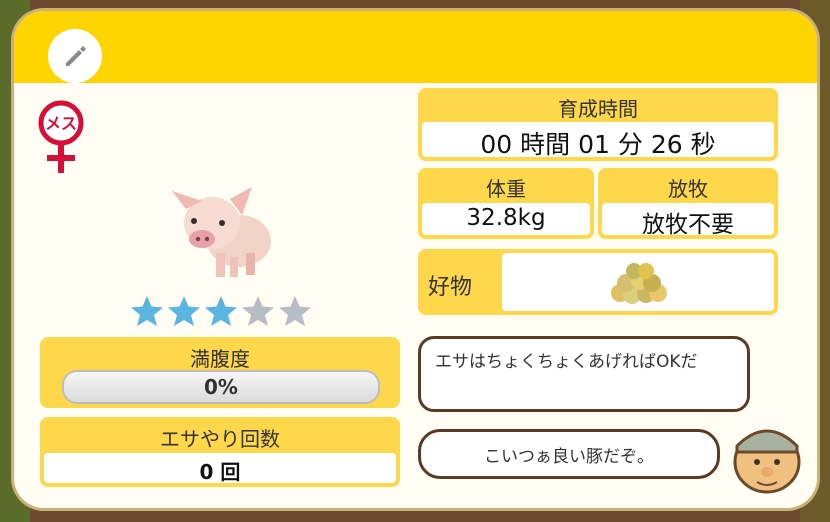 Image resolution: width=830 pixels, height=522 pixels. What do you see at coordinates (220, 452) in the screenshot?
I see `feed-count-box: エサやり回数 0 回` at bounding box center [220, 452].